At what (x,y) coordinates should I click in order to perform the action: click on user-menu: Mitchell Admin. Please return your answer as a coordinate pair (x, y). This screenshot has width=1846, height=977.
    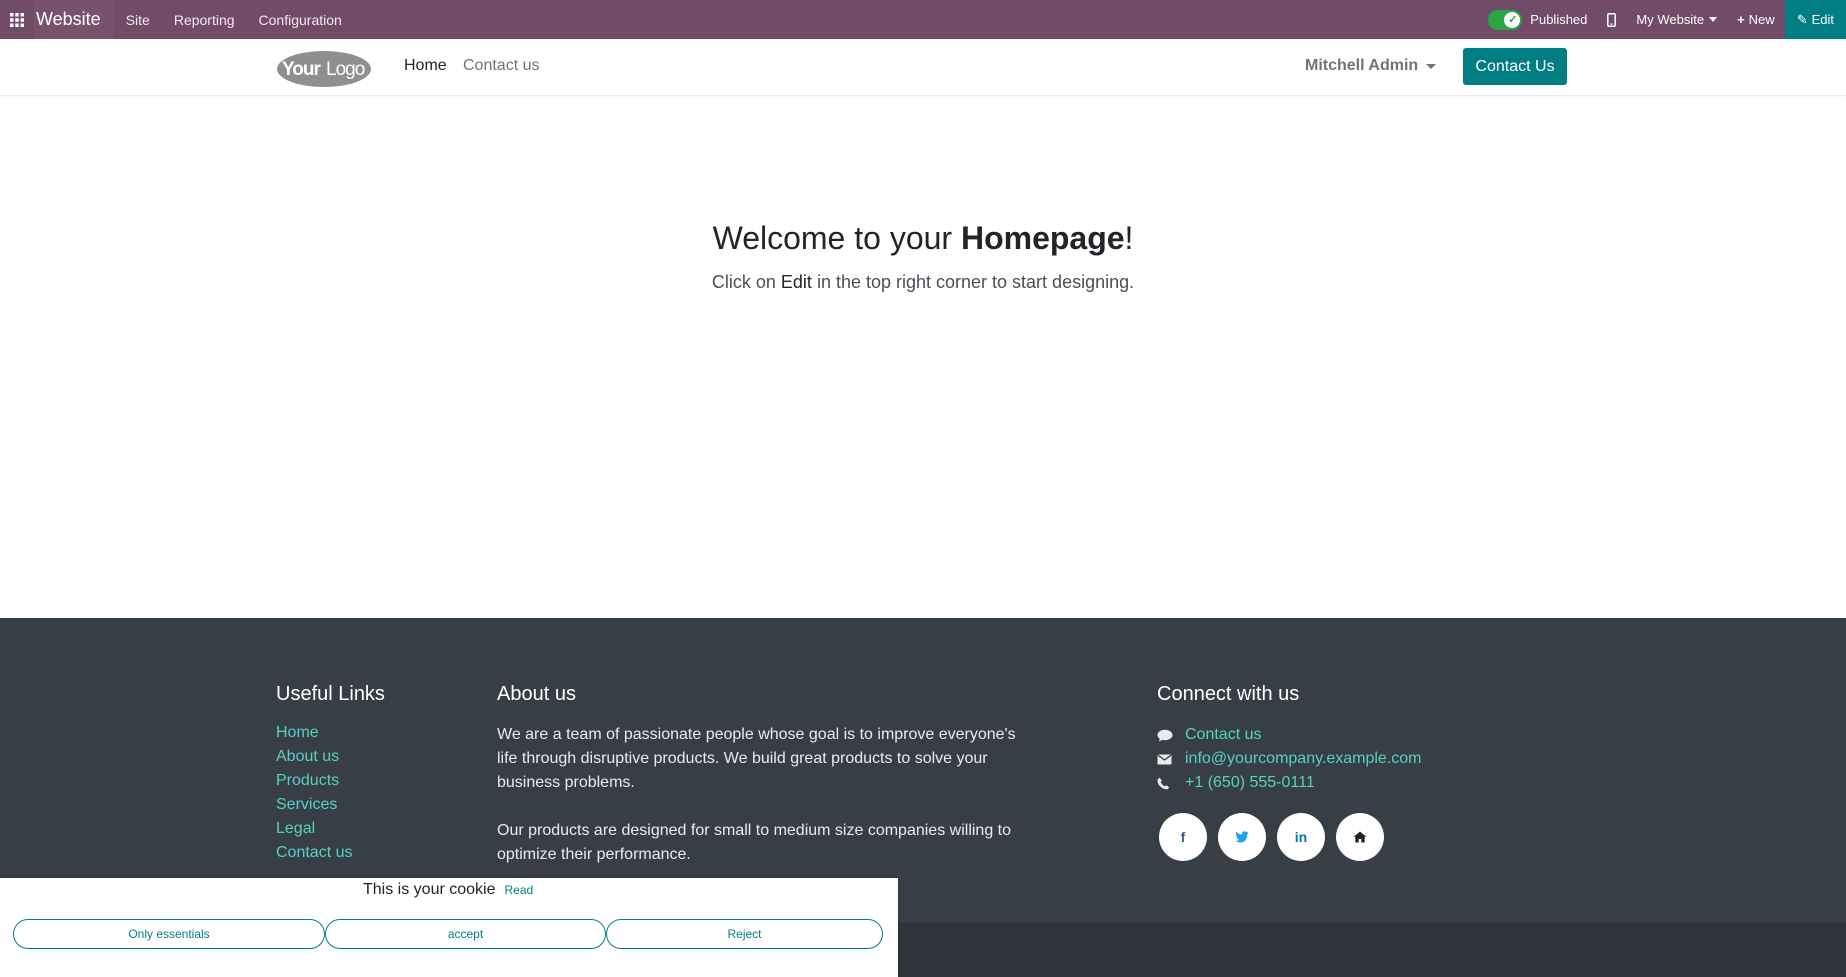
    Looking at the image, I should click on (1371, 66).